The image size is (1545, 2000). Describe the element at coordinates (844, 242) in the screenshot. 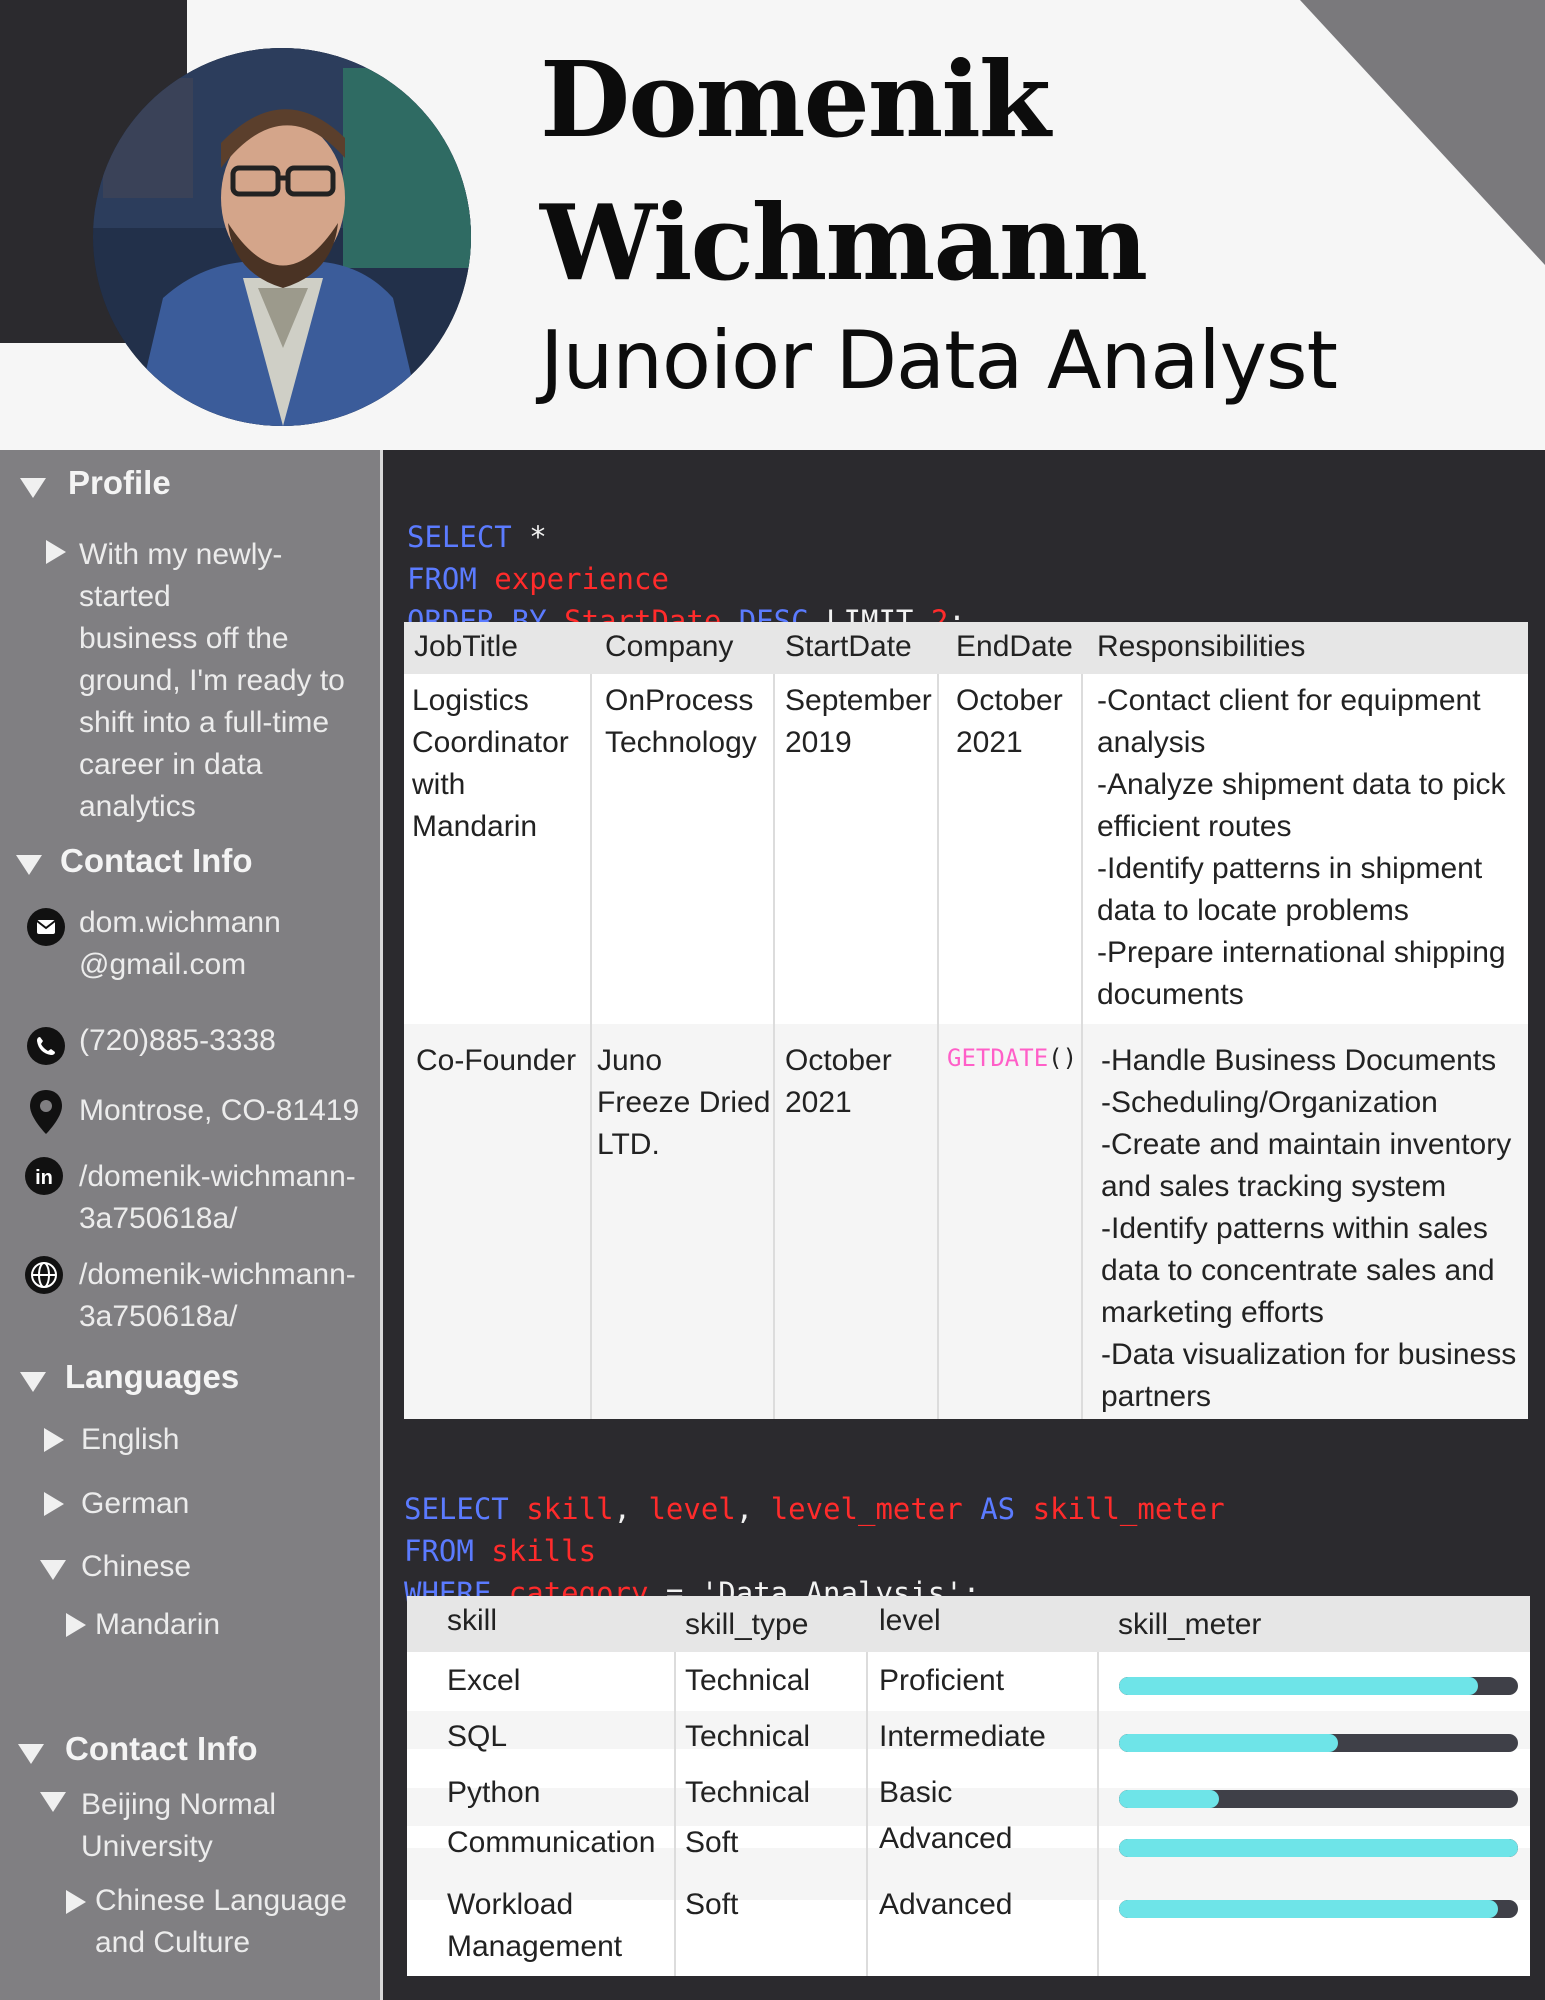

I see `last-name: Wichmann` at that location.